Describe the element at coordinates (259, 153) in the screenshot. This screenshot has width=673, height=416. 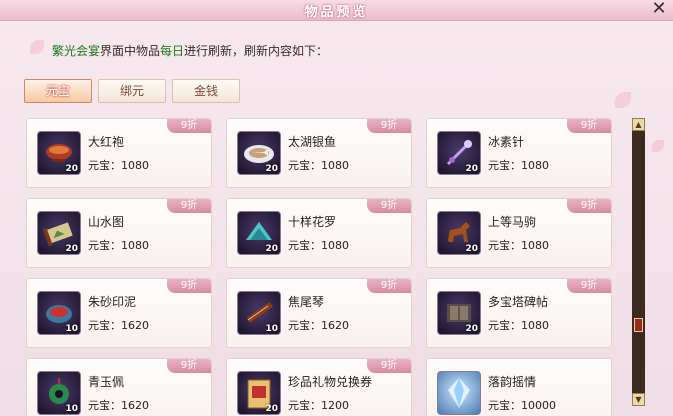
I see `fish-dish-icon: 20` at that location.